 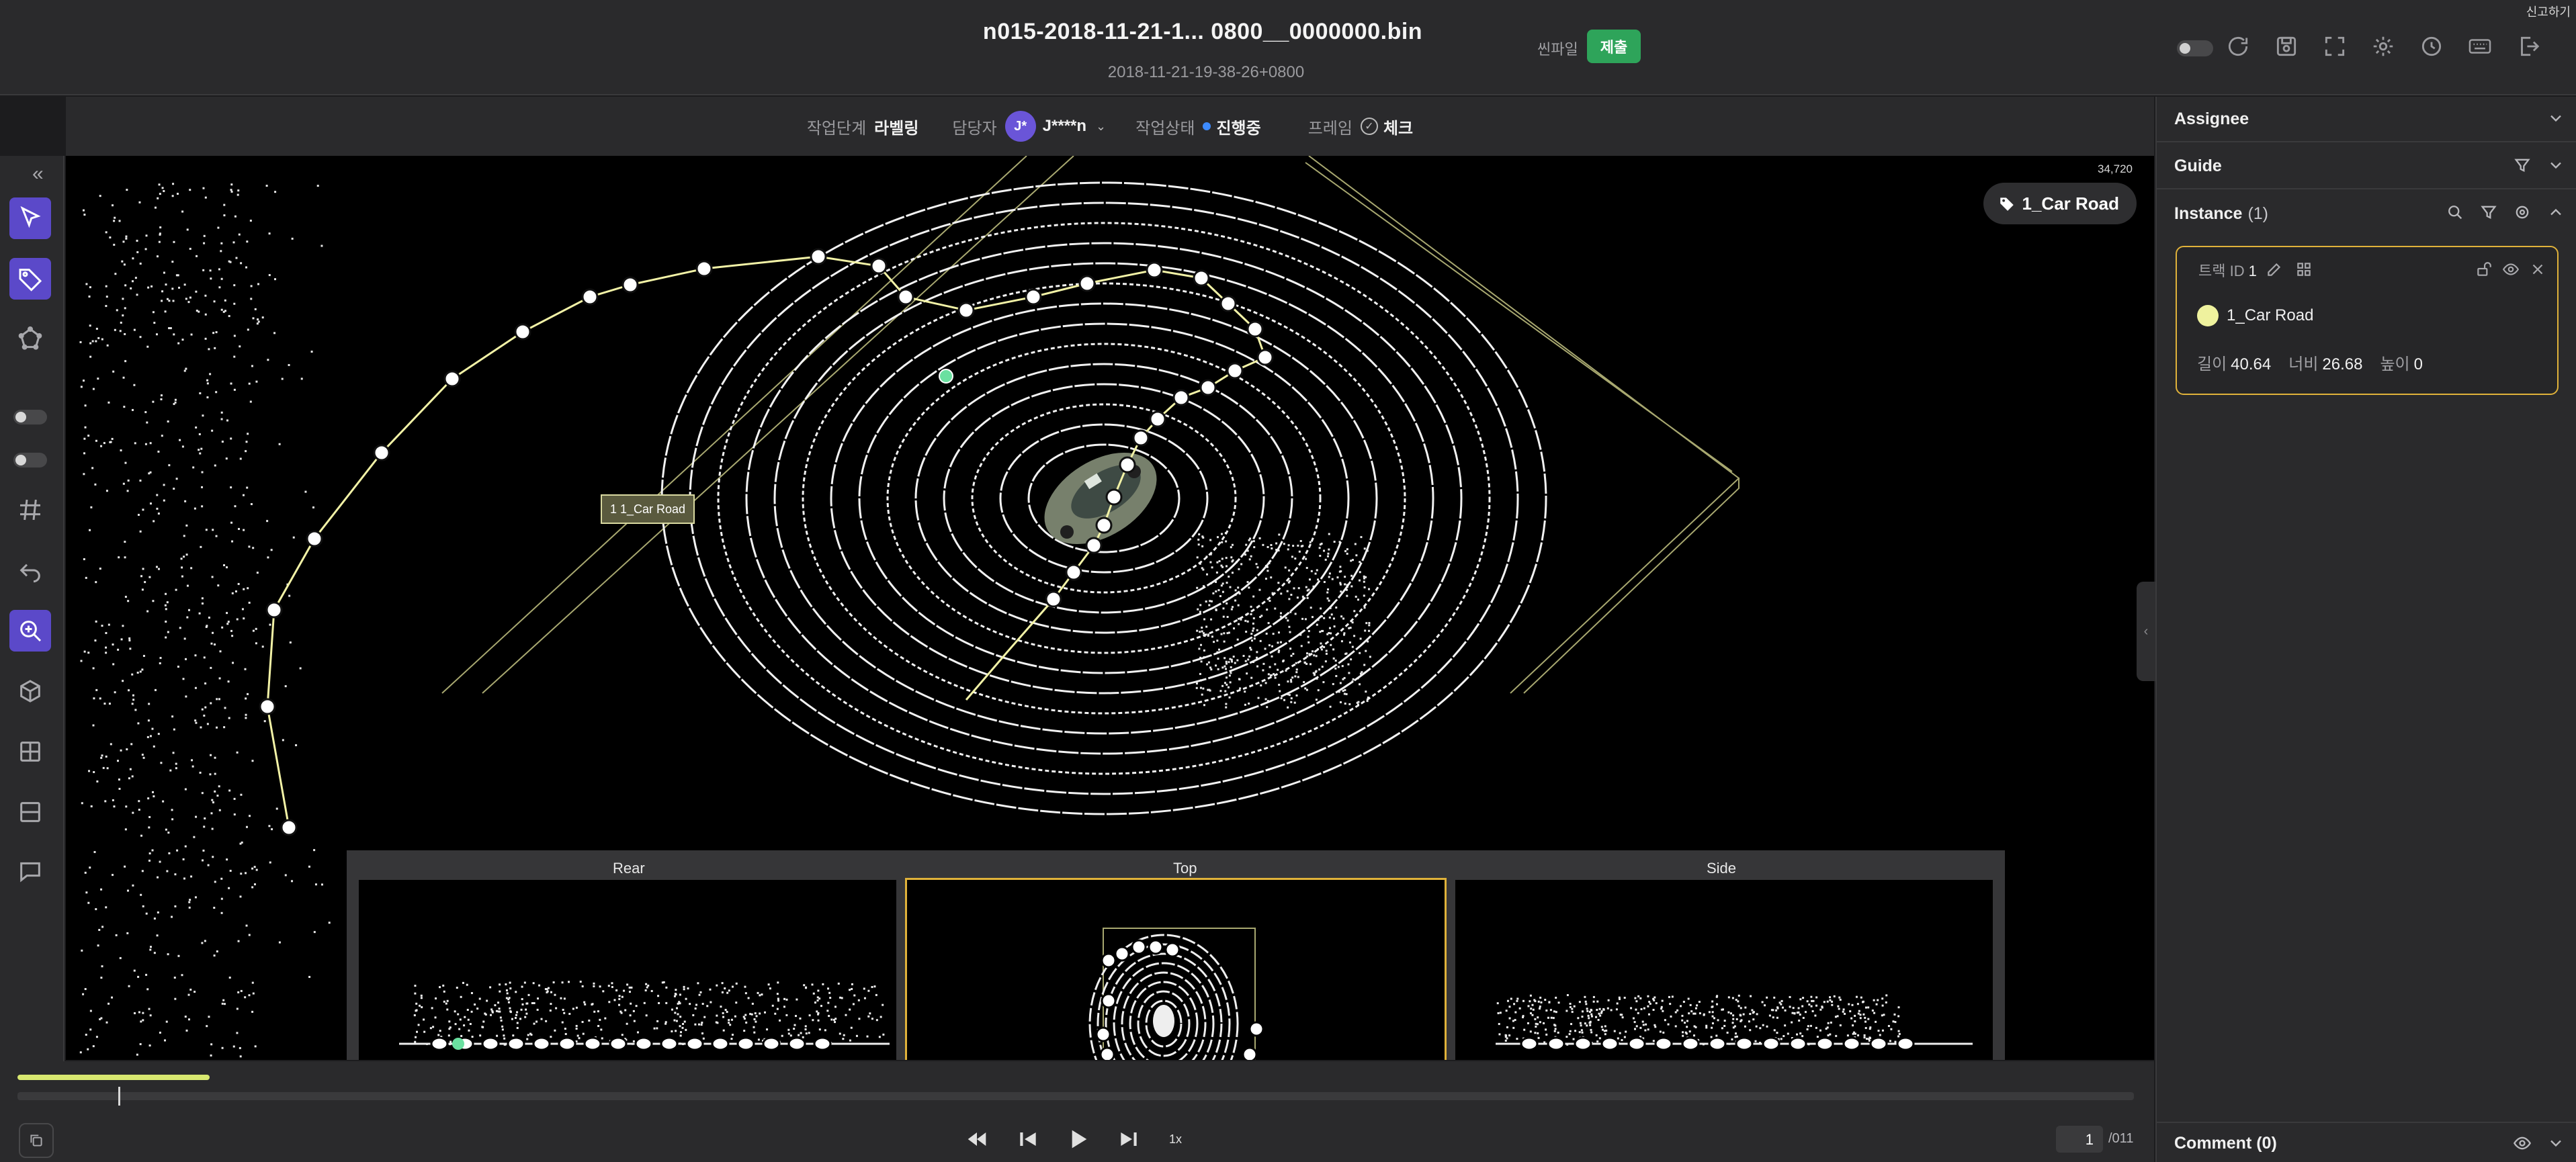 I want to click on undo-icon, so click(x=30, y=570).